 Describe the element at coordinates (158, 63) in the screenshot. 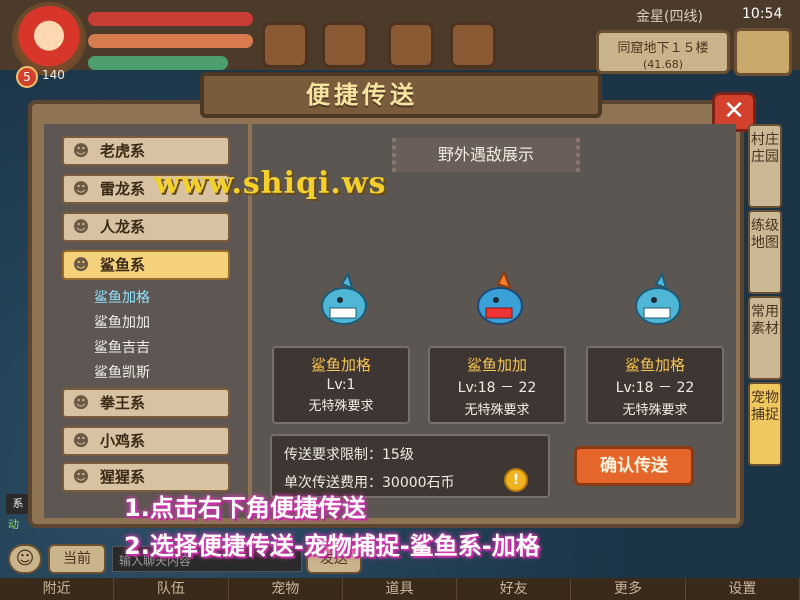

I see `energy-bar` at that location.